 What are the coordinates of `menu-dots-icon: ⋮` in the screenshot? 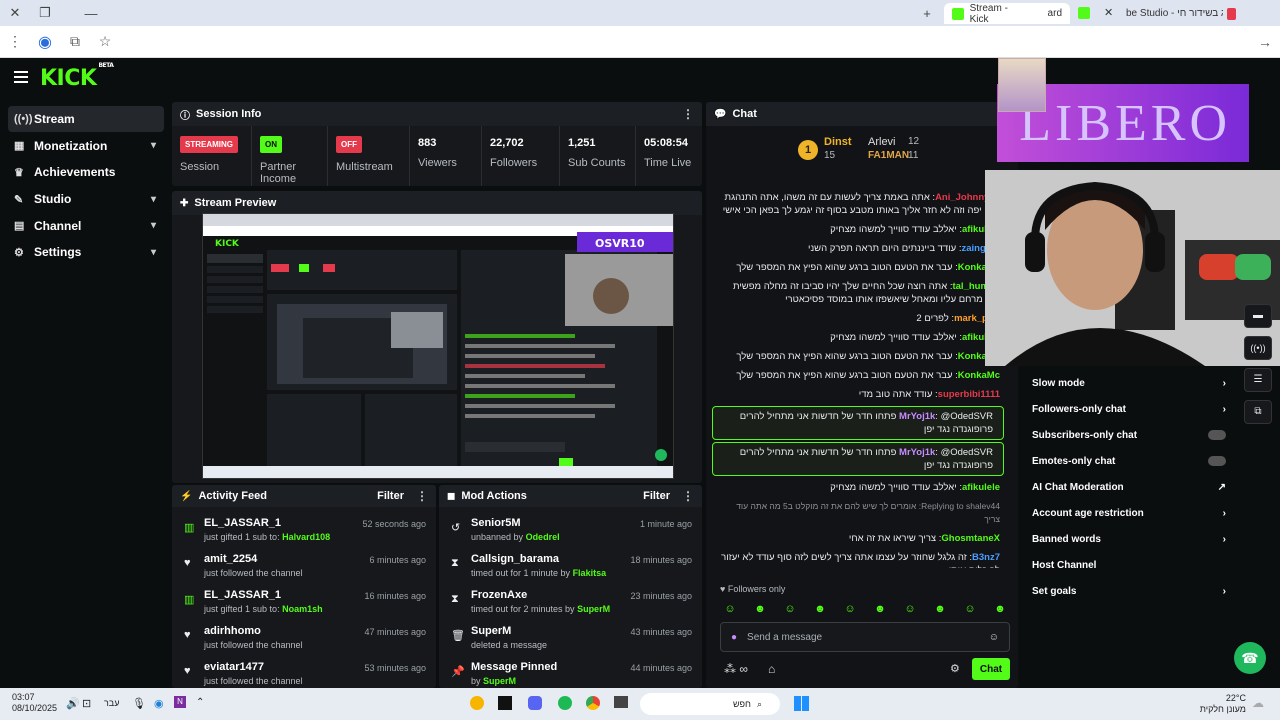 It's located at (15, 41).